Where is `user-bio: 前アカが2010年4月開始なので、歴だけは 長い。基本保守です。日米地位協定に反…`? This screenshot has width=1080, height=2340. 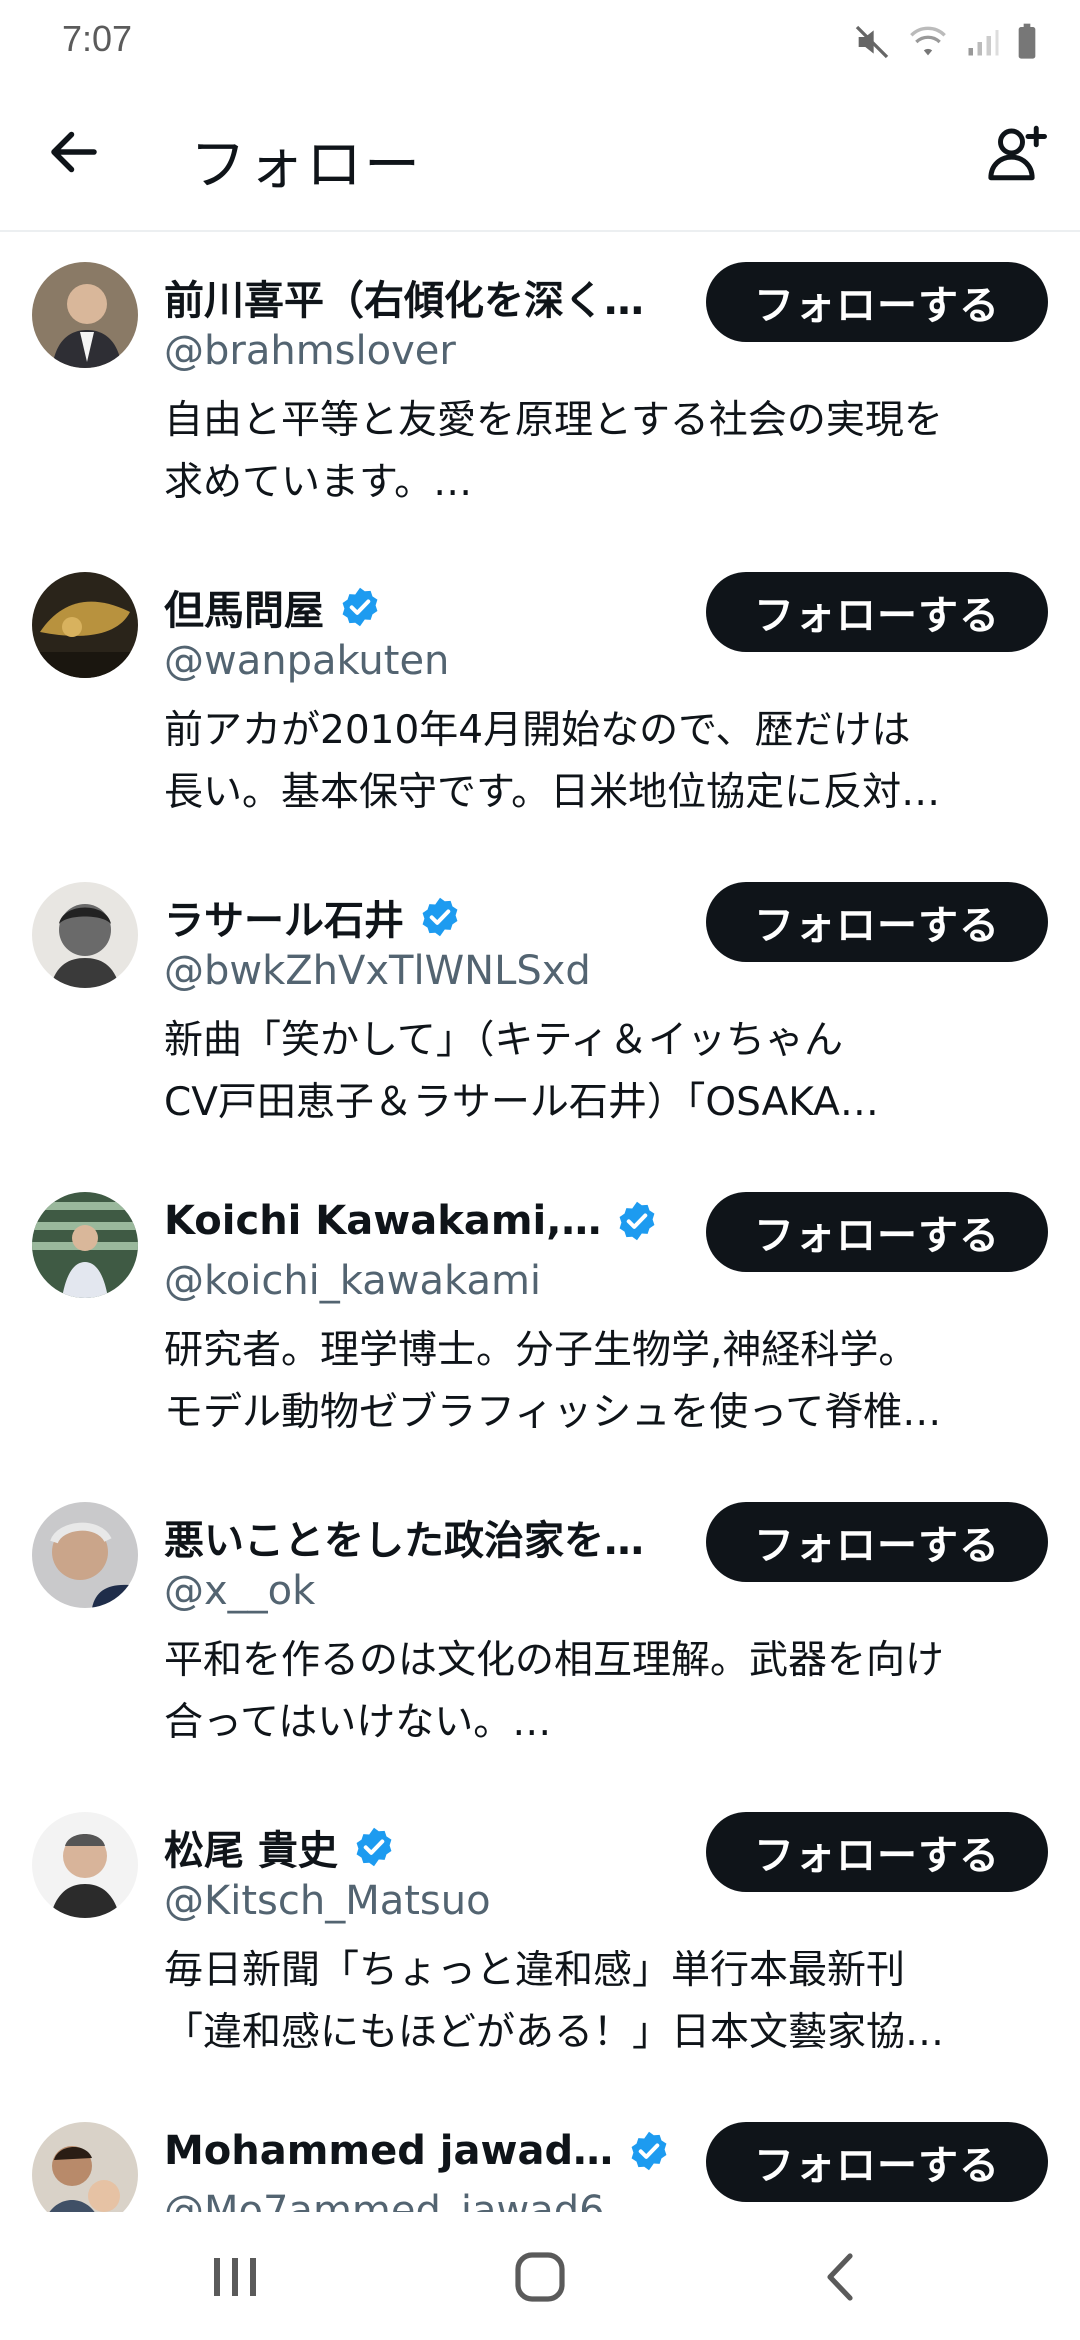
user-bio: 前アカが2010年4月開始なので、歴だけは 長い。基本保守です。日米地位協定に反… is located at coordinates (552, 761).